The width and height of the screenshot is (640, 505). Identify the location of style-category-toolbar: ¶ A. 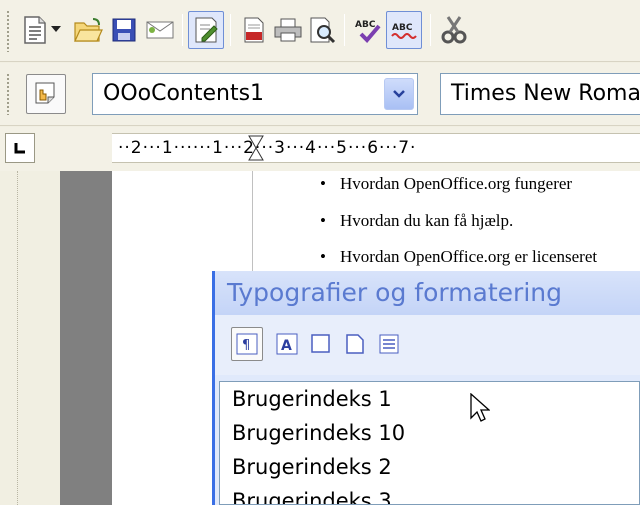
(427, 345).